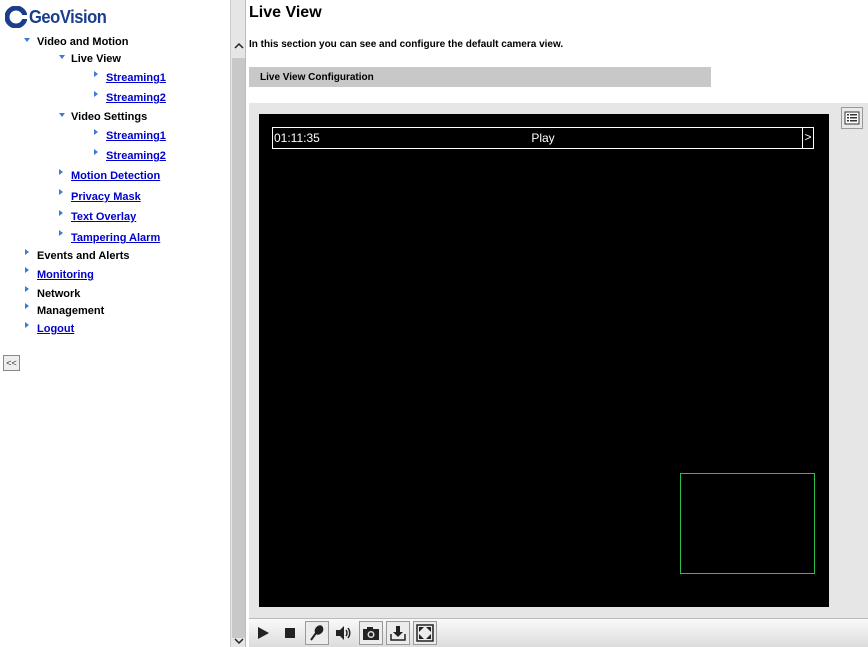  Describe the element at coordinates (82, 42) in the screenshot. I see `sidebar-item-video-and-motion: Video and Motion` at that location.